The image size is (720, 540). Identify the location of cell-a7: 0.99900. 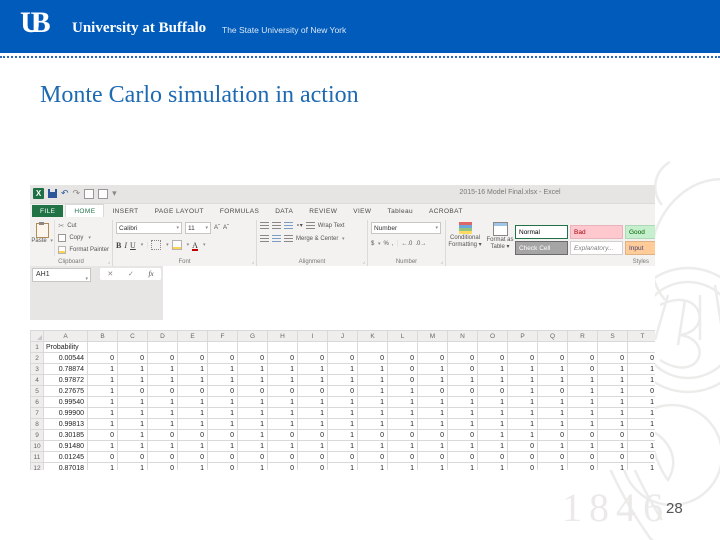
(65, 413).